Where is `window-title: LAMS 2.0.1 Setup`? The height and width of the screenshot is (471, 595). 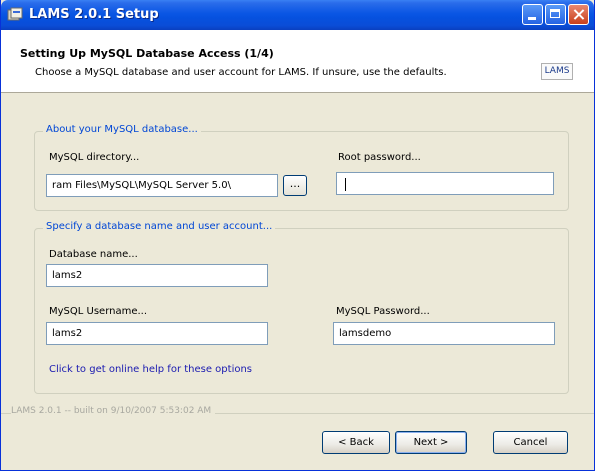 window-title: LAMS 2.0.1 Setup is located at coordinates (94, 14).